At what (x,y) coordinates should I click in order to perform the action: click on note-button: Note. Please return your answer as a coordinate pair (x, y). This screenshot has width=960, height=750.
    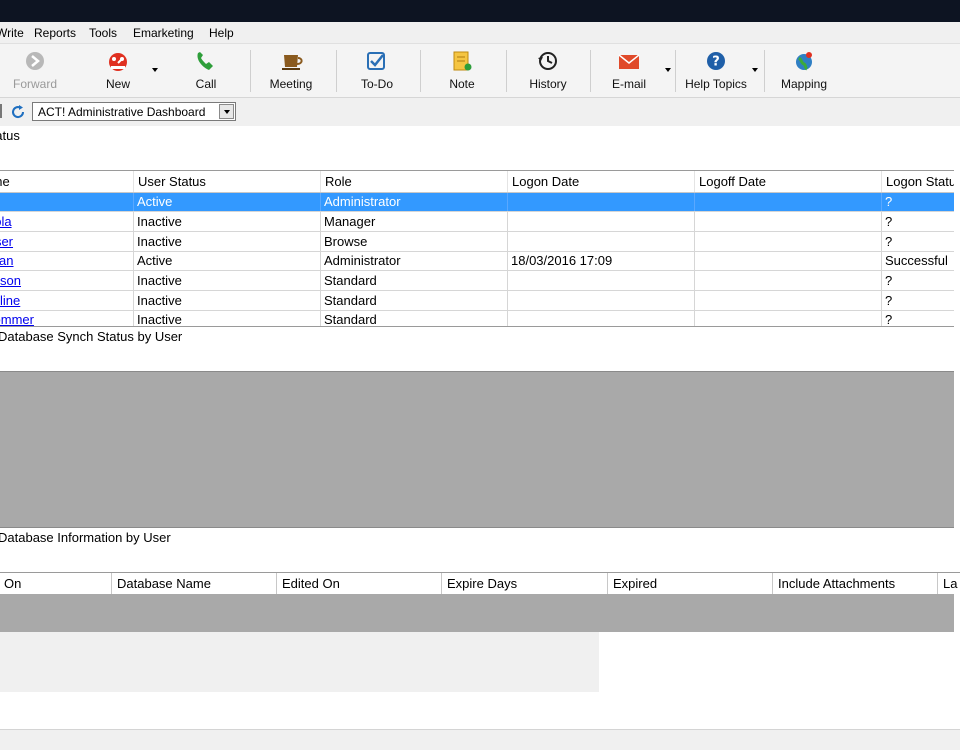
    Looking at the image, I should click on (462, 71).